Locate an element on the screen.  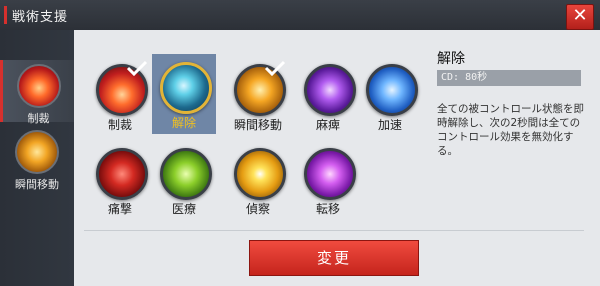
skill-teleport: 瞬間移動 is located at coordinates (258, 95).